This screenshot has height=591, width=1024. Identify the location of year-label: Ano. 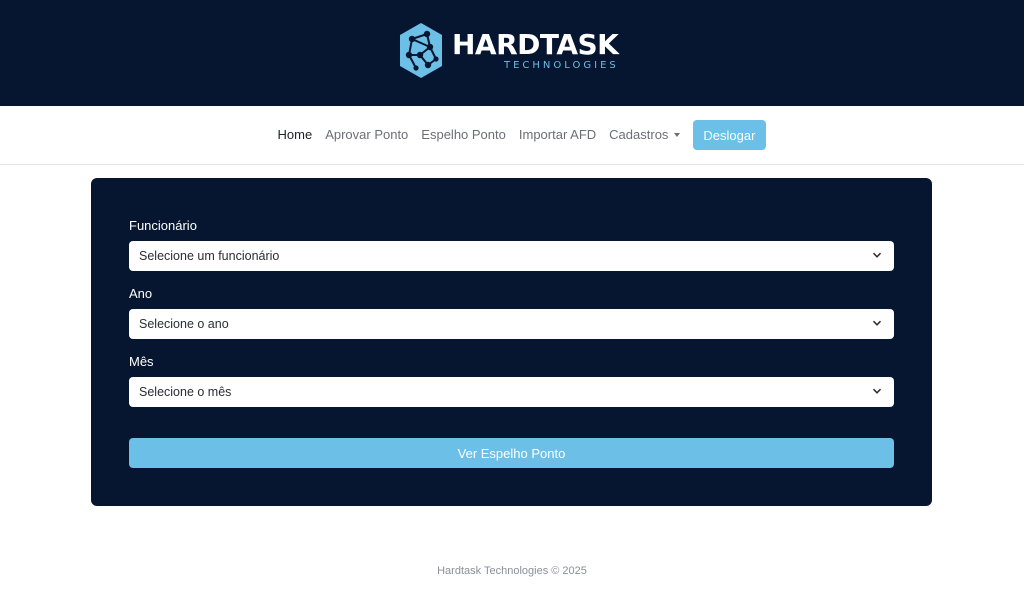
(141, 293).